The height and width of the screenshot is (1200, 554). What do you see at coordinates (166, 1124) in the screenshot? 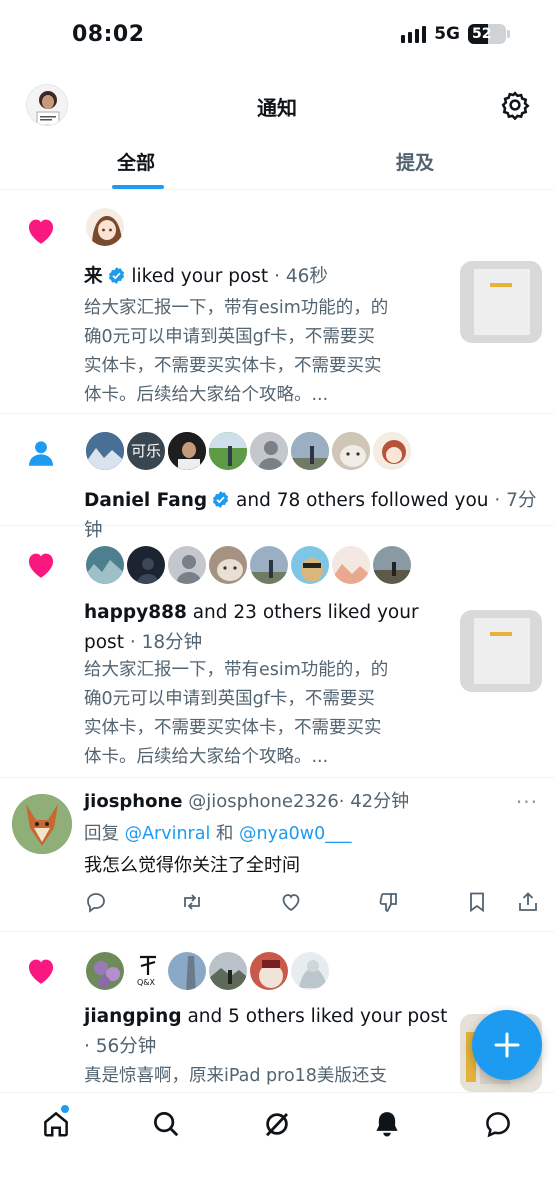
I see `search-icon` at bounding box center [166, 1124].